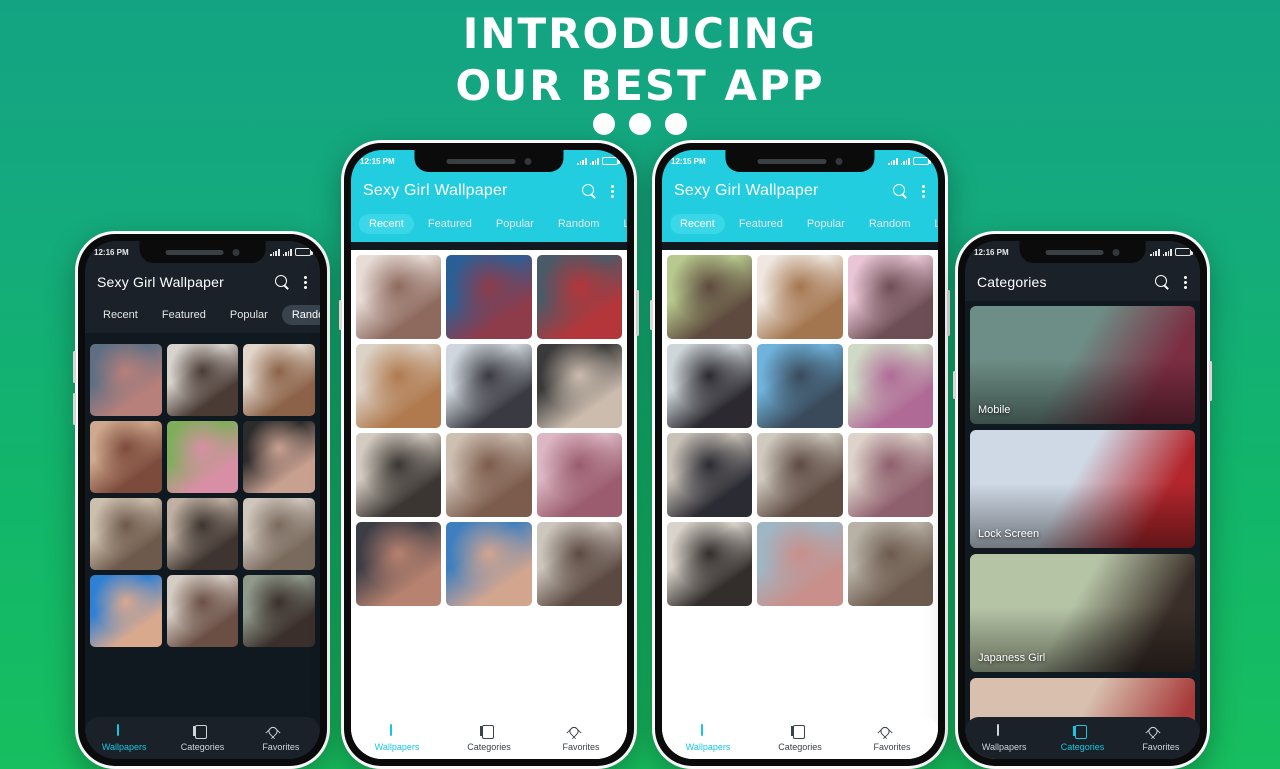 The image size is (1280, 769). I want to click on nav-favorites-label: Favorites, so click(281, 746).